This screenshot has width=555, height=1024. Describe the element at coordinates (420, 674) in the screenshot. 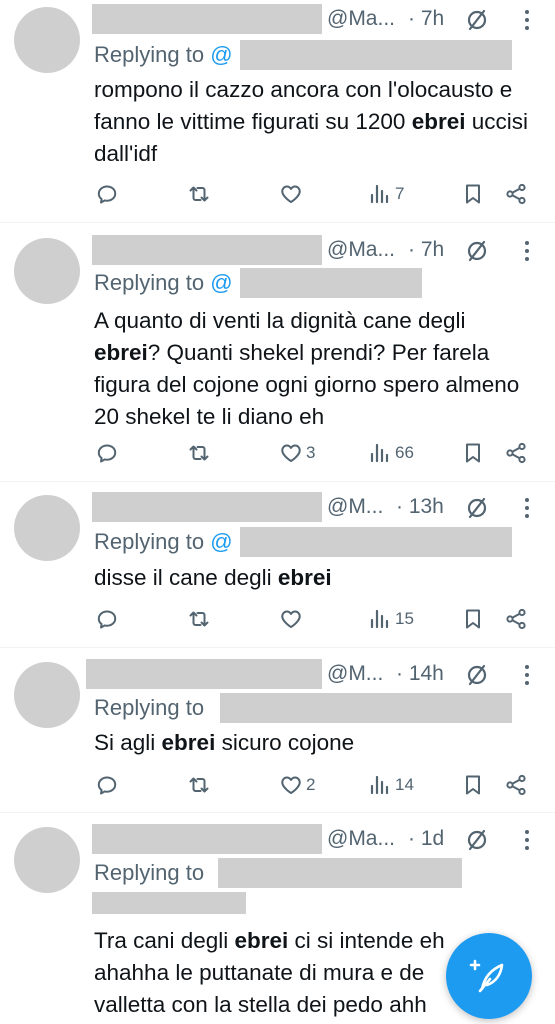

I see `timestamp: · 14h` at that location.